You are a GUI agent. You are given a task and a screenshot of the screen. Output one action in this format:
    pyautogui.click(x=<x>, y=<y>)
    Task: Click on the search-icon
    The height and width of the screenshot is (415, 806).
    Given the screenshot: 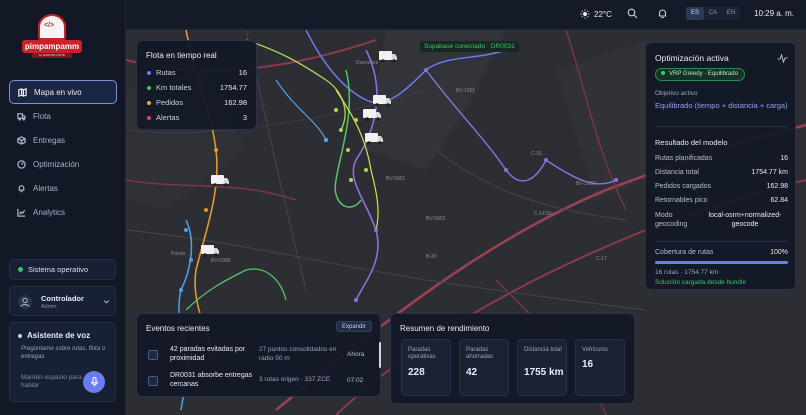 What is the action you would take?
    pyautogui.click(x=632, y=13)
    